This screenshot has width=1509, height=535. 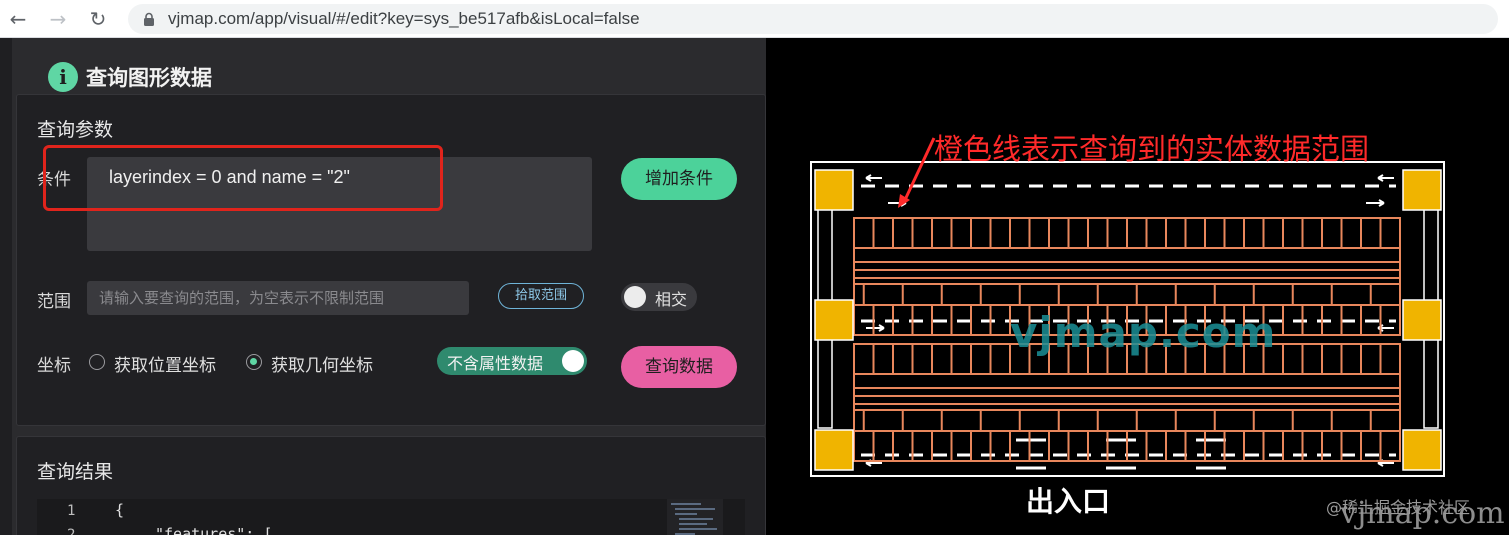 I want to click on range-input: 请输入要查询的范围，为空表示不限制范围, so click(x=278, y=298).